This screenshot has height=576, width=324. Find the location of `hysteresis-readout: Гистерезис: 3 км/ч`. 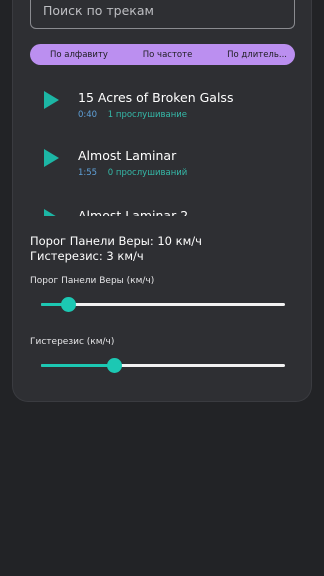

hysteresis-readout: Гистерезис: 3 км/ч is located at coordinates (87, 256).